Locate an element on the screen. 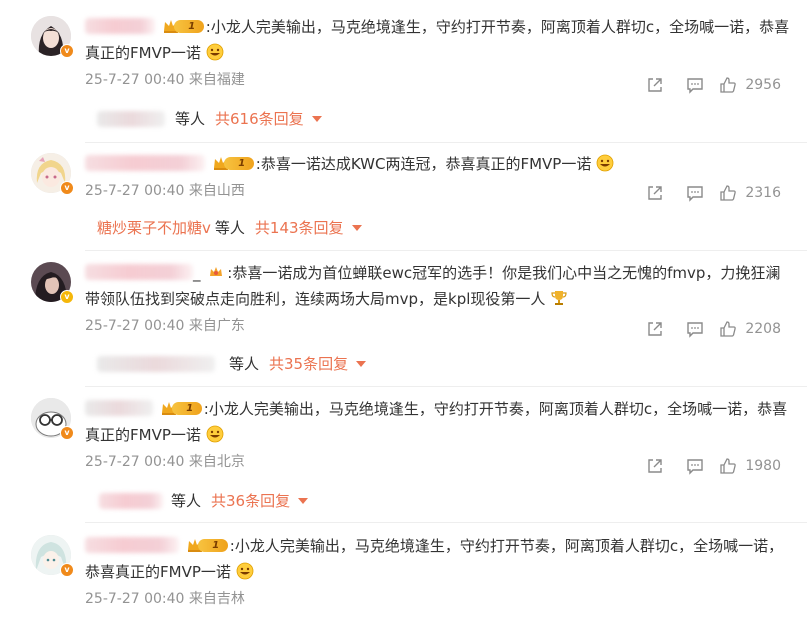  like-count: 2956 is located at coordinates (763, 85).